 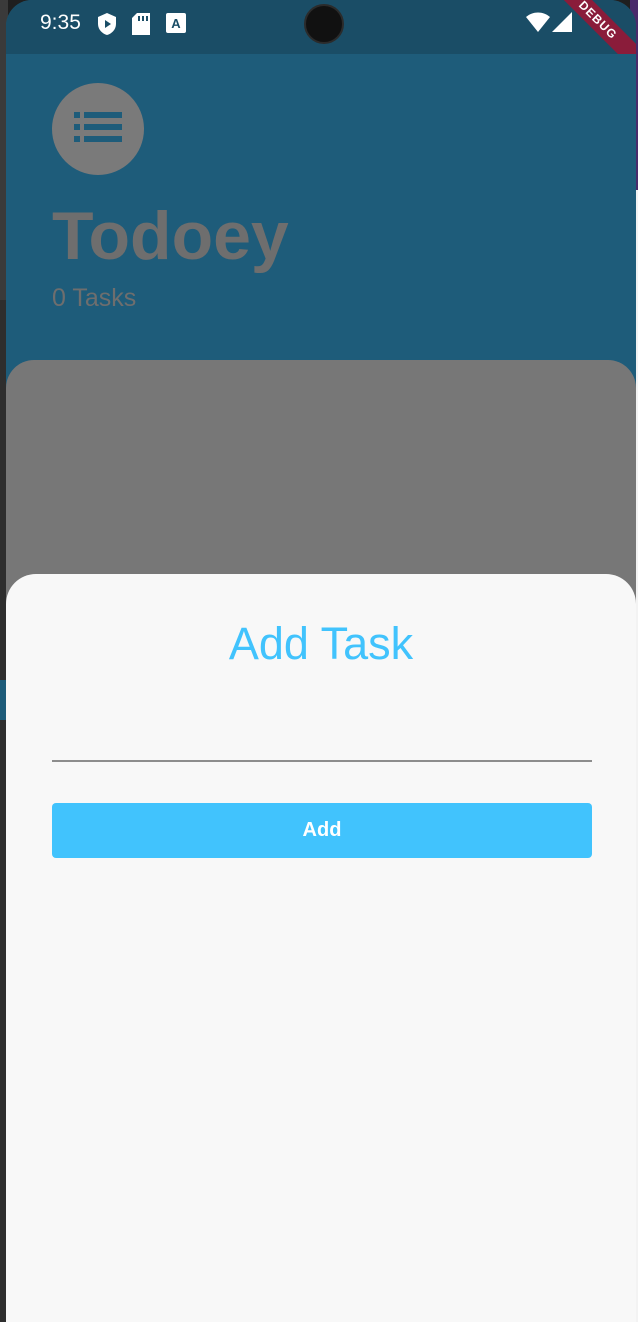 What do you see at coordinates (322, 728) in the screenshot?
I see `task-name-input` at bounding box center [322, 728].